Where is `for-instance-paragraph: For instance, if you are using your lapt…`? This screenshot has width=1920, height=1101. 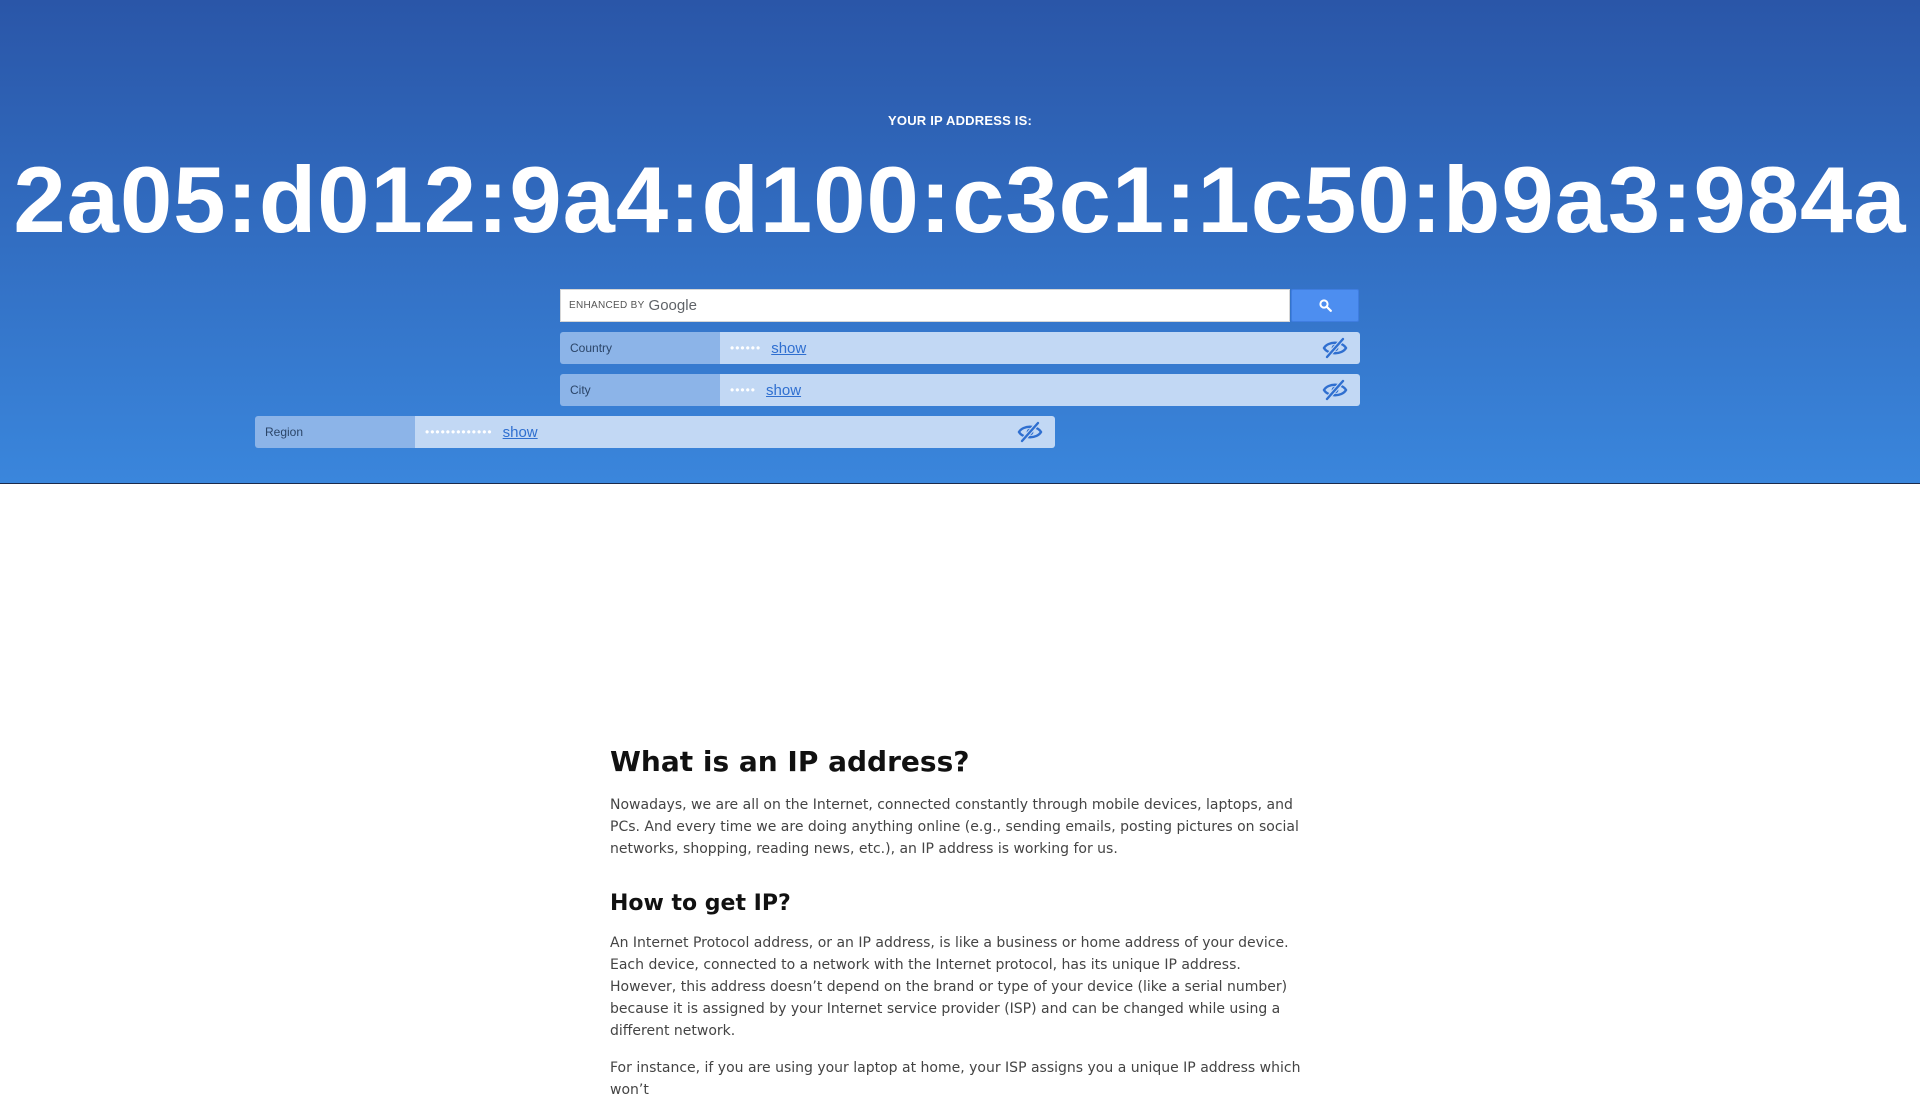
for-instance-paragraph: For instance, if you are using your lapt… is located at coordinates (955, 1079).